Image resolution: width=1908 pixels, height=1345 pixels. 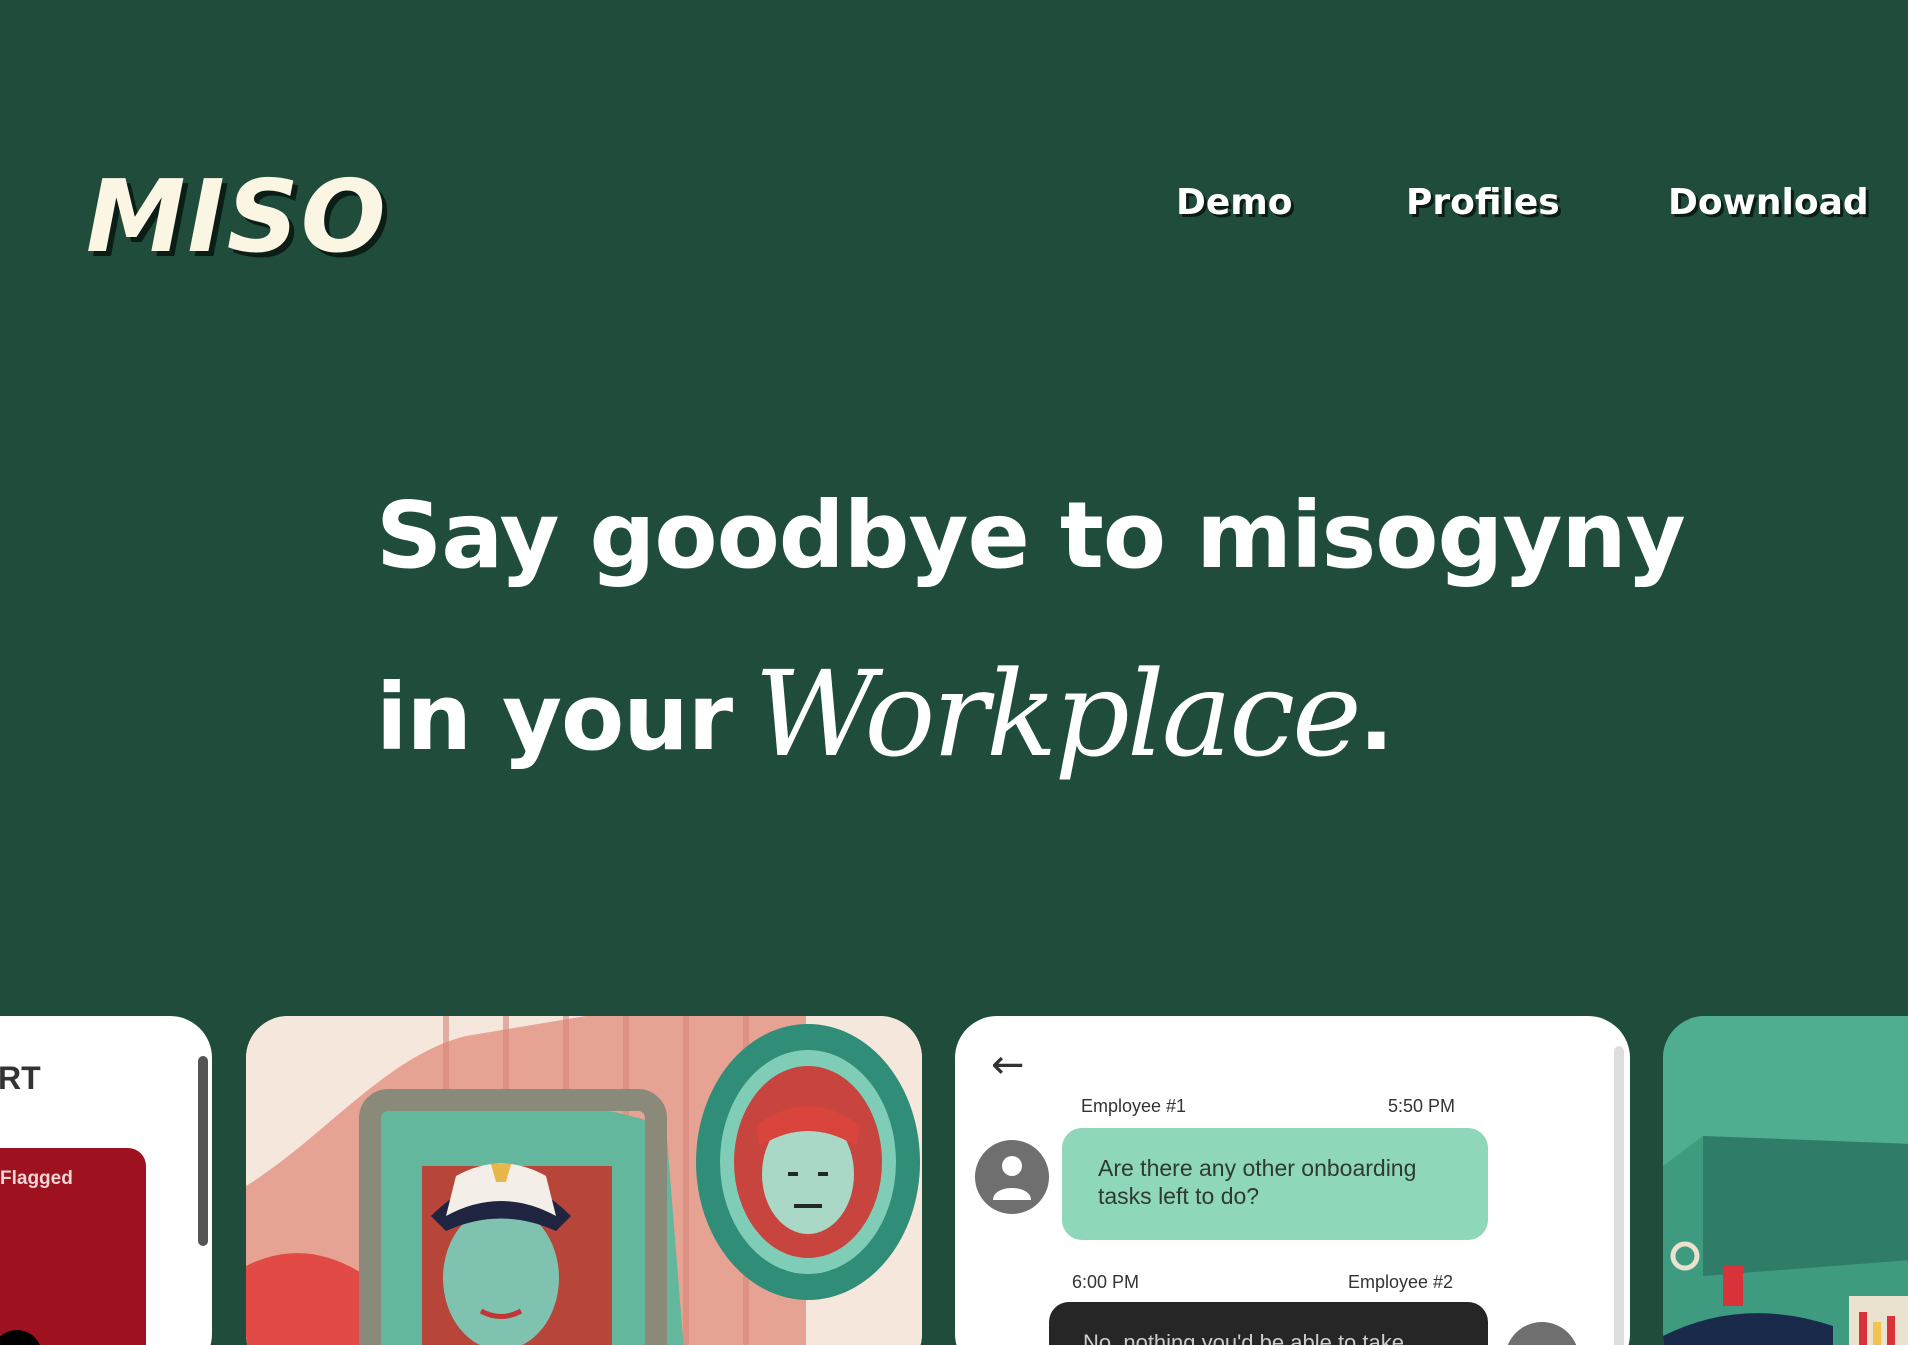 What do you see at coordinates (1376, 717) in the screenshot?
I see `hero-period: .` at bounding box center [1376, 717].